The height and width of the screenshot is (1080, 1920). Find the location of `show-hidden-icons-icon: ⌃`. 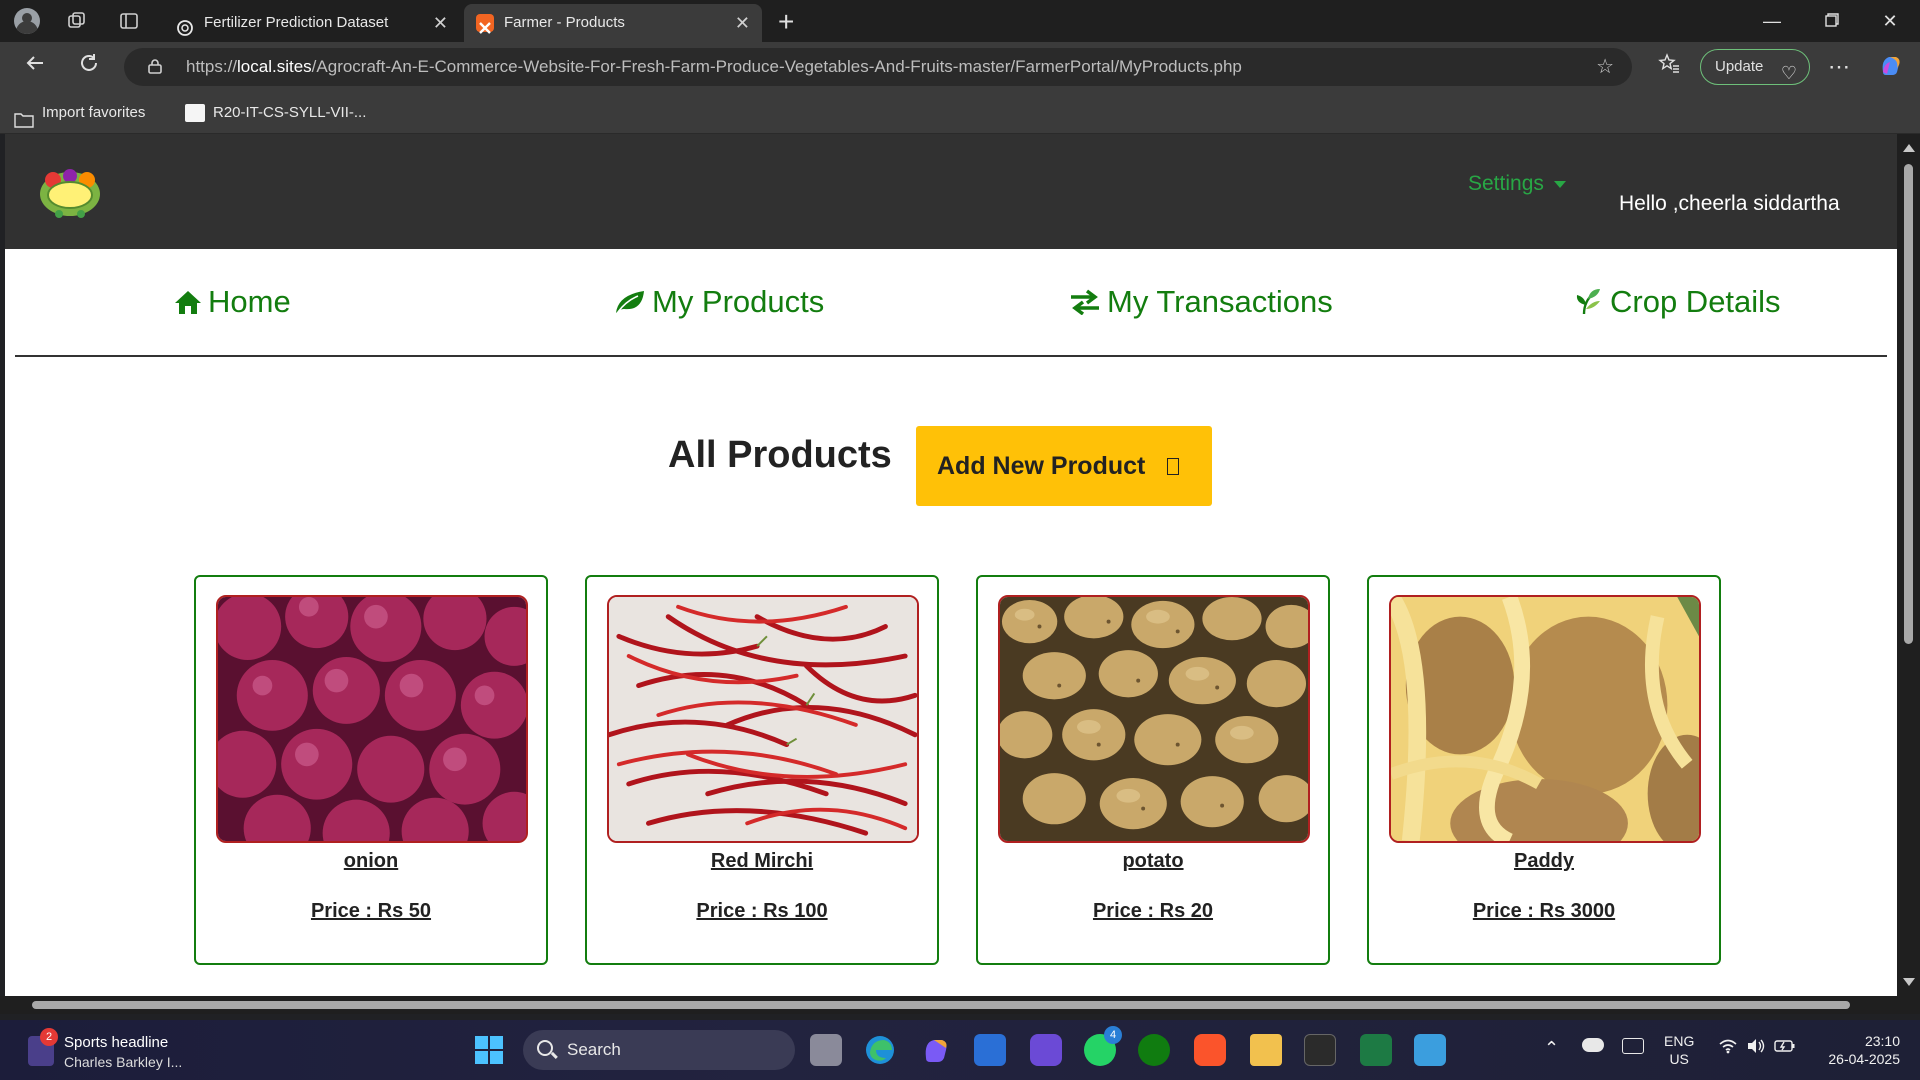

show-hidden-icons-icon: ⌃ is located at coordinates (1551, 1048).